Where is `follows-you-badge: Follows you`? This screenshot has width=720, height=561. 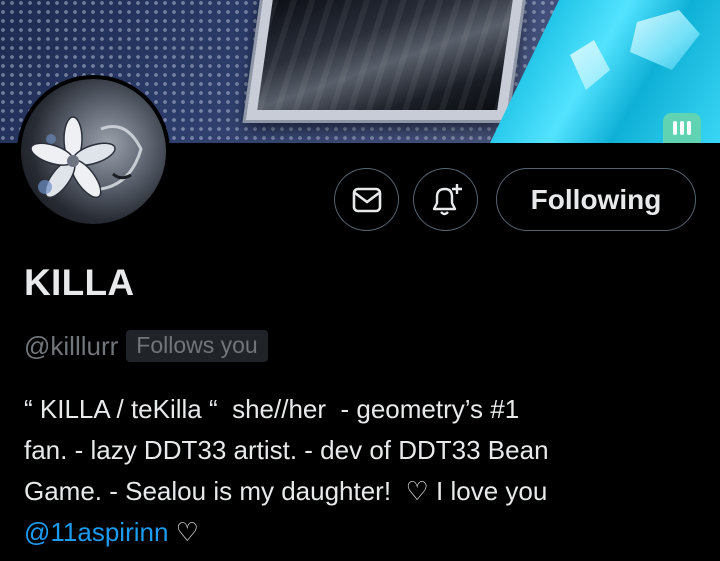 follows-you-badge: Follows you is located at coordinates (197, 346).